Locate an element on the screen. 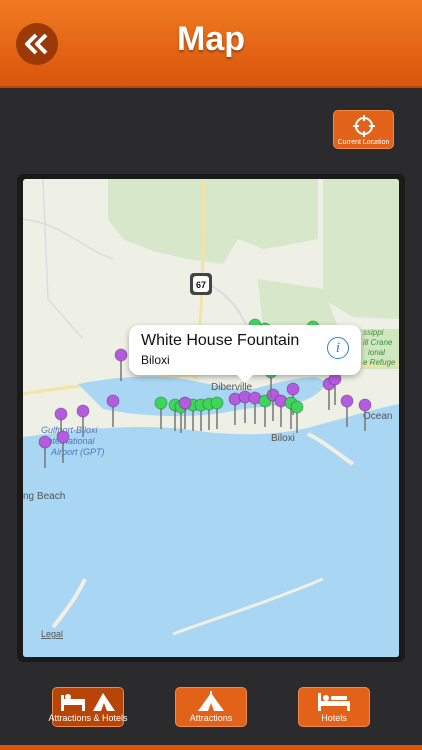 This screenshot has width=422, height=750. highway-label: 67 is located at coordinates (201, 285).